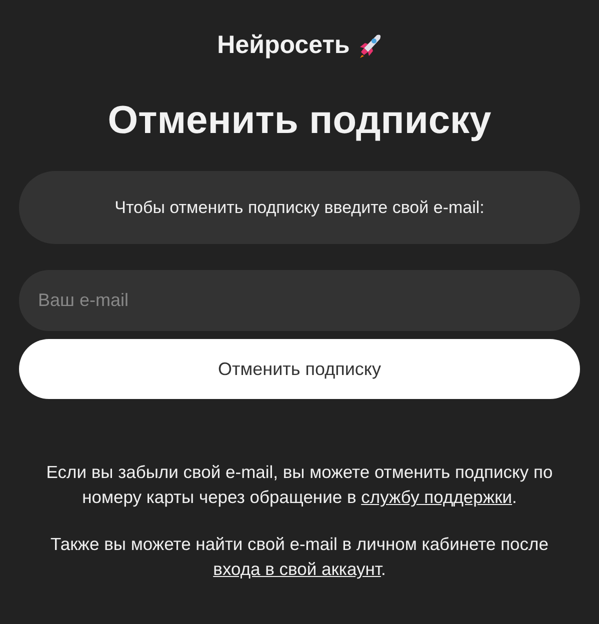 This screenshot has height=624, width=599. I want to click on page-heading: Отменить подписку, so click(299, 121).